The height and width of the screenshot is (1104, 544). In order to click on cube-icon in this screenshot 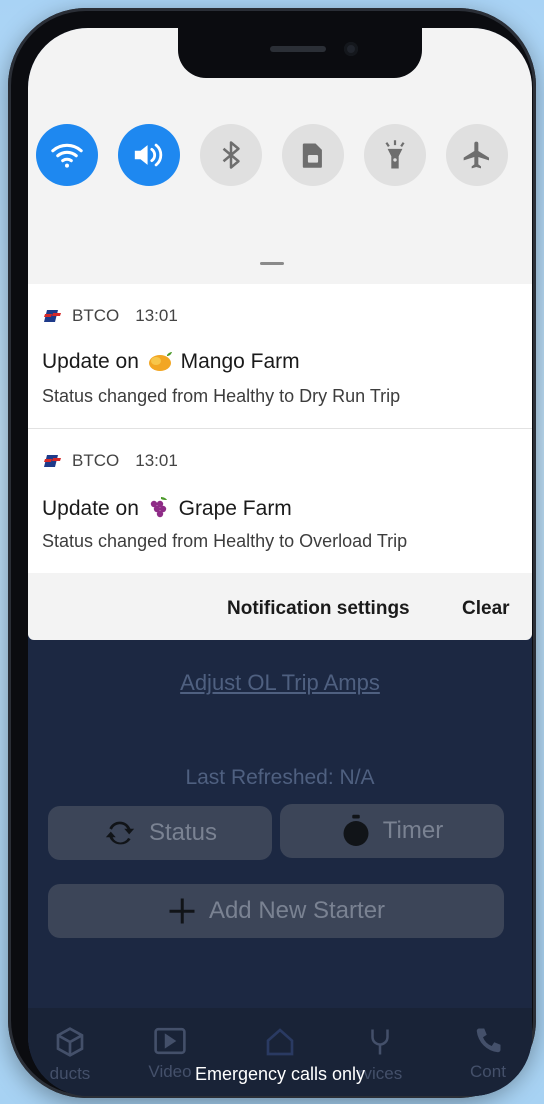, I will do `click(70, 1042)`.